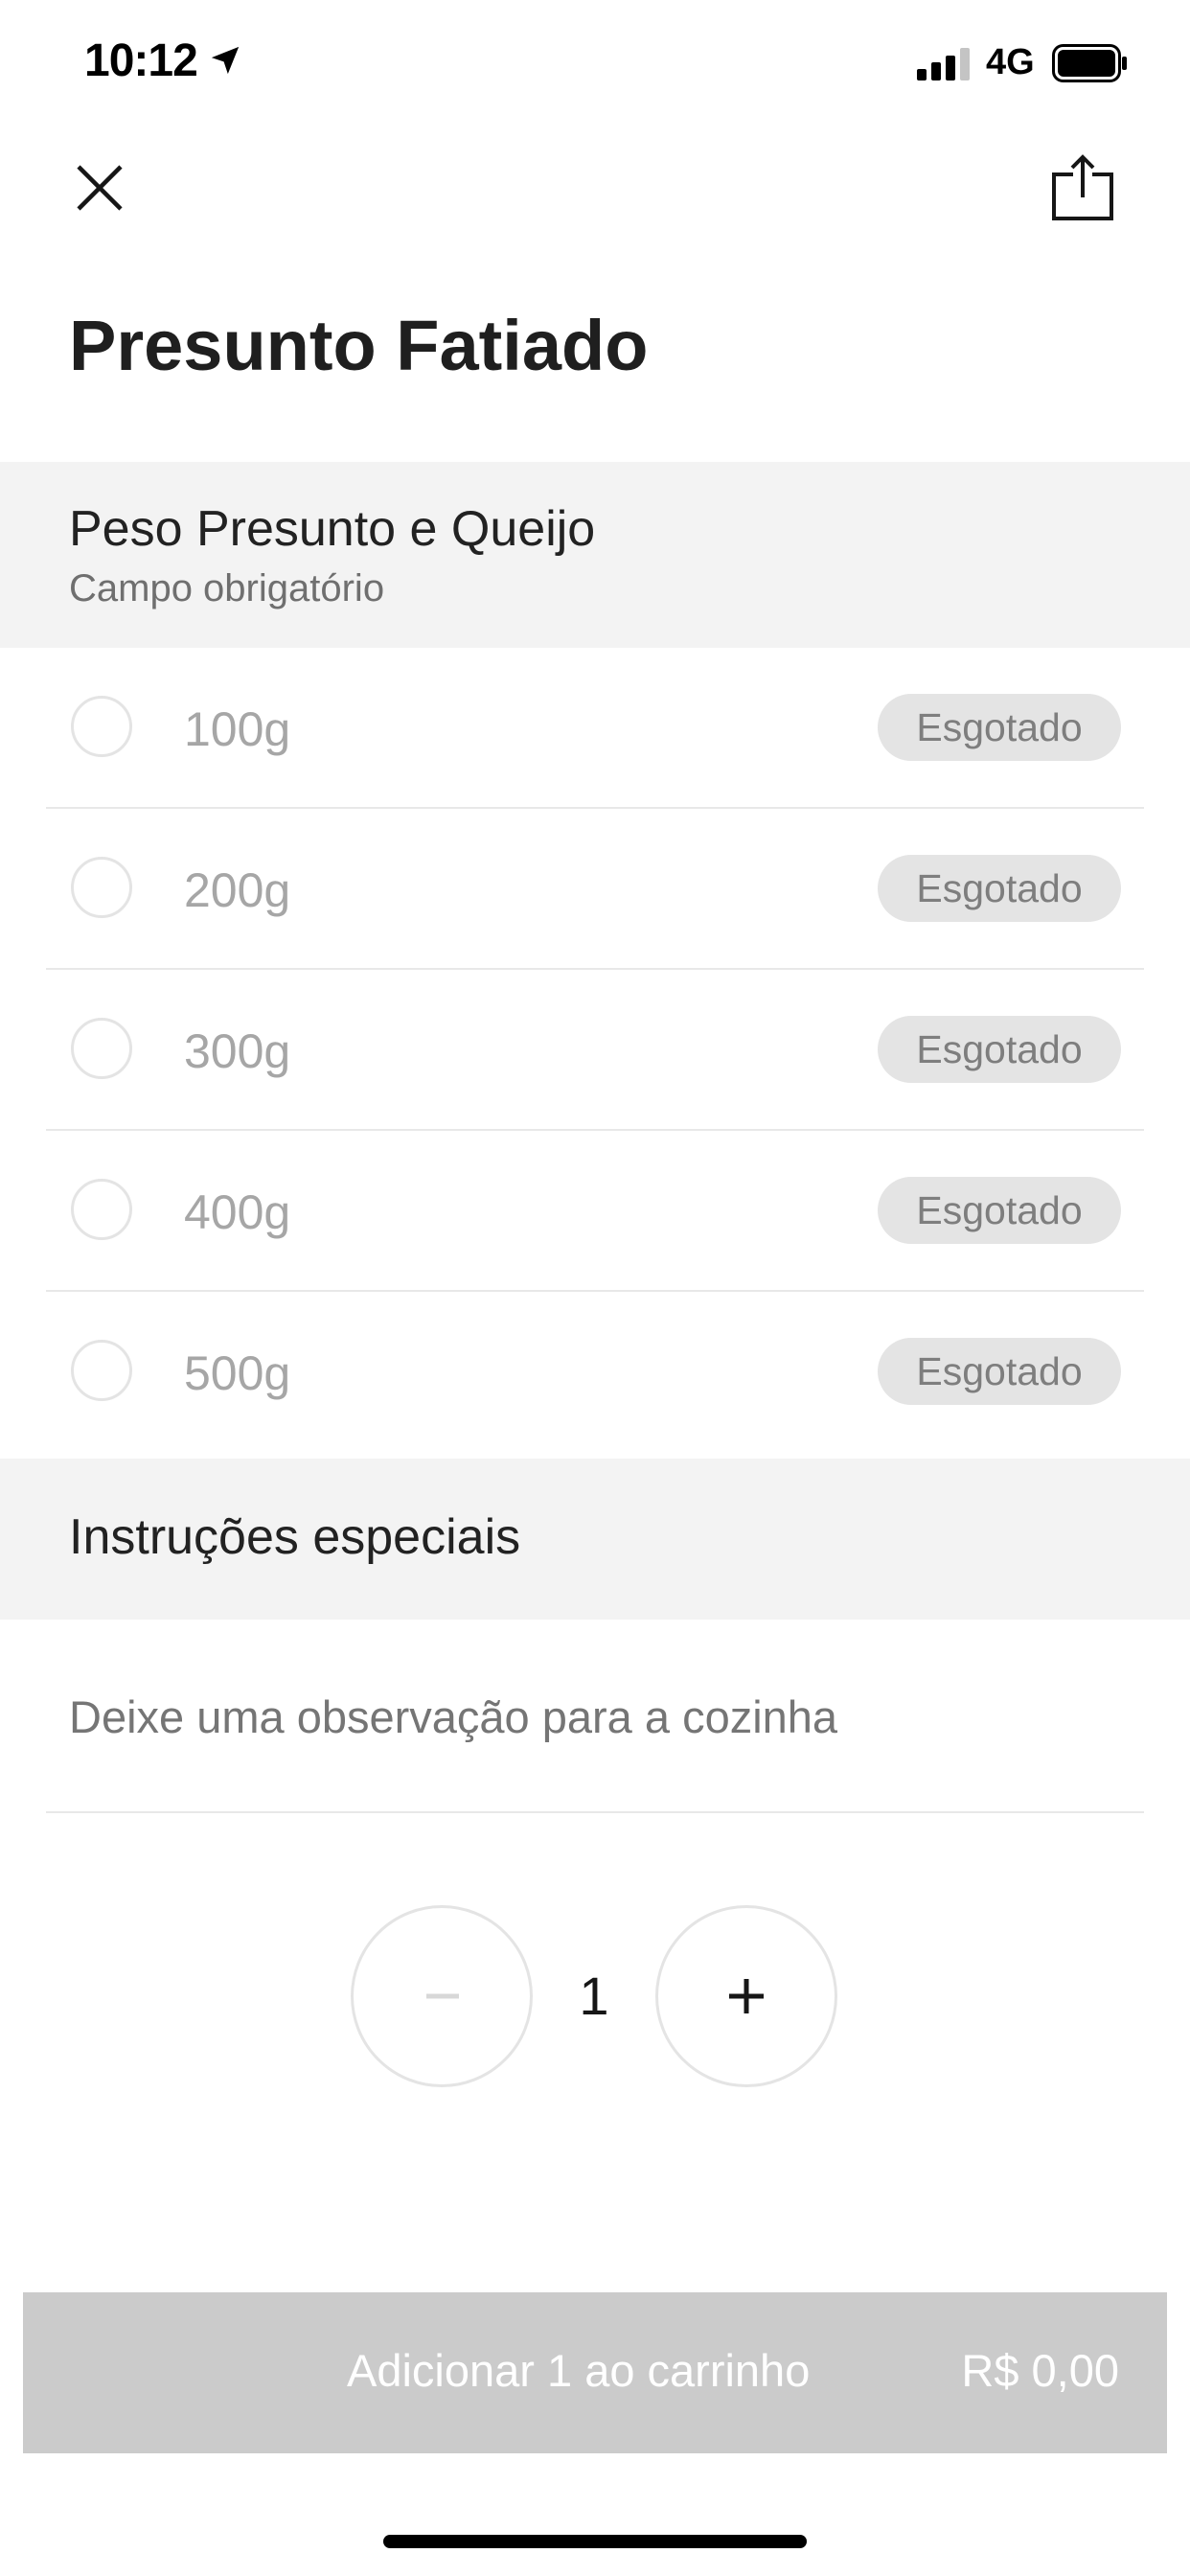 This screenshot has height=2576, width=1190. I want to click on weight-section-header: Peso Presunto e Queijo Campo obrigatório, so click(595, 555).